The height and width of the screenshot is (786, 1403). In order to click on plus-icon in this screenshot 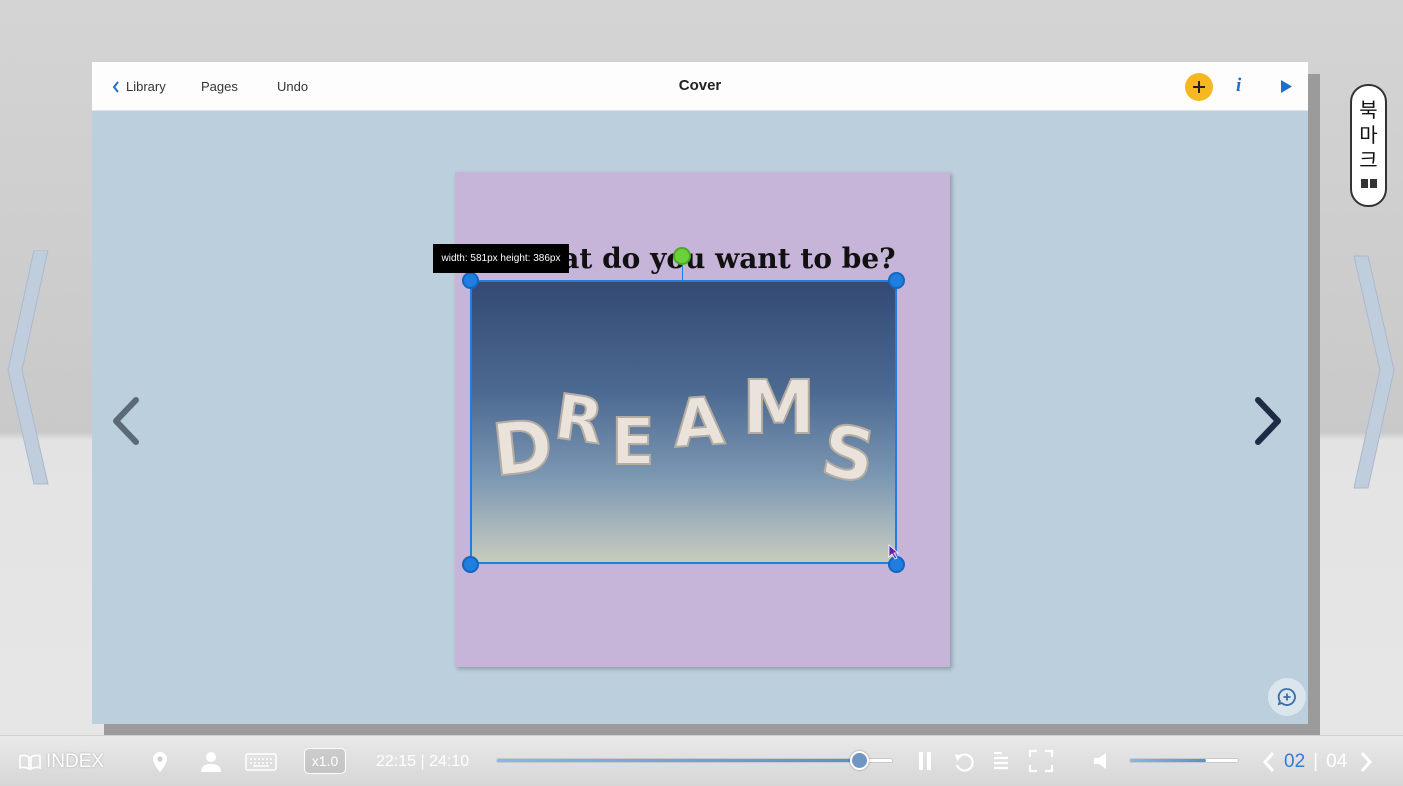, I will do `click(1199, 87)`.